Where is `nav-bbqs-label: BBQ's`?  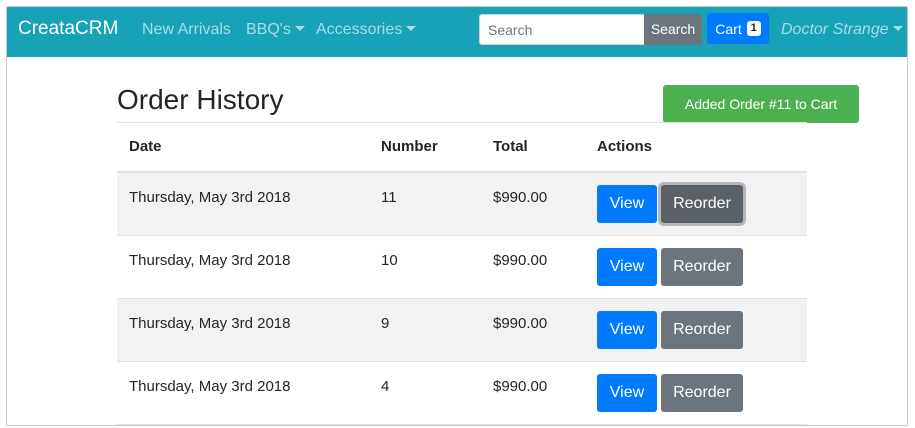
nav-bbqs-label: BBQ's is located at coordinates (268, 29).